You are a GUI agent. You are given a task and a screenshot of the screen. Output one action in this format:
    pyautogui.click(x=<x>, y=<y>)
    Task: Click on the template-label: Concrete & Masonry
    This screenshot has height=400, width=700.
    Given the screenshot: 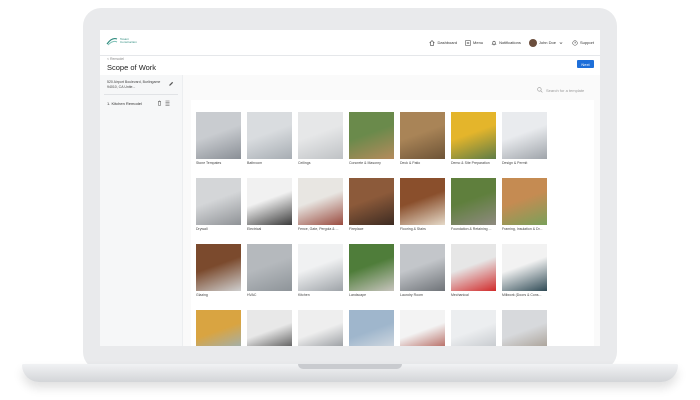 What is the action you would take?
    pyautogui.click(x=365, y=163)
    